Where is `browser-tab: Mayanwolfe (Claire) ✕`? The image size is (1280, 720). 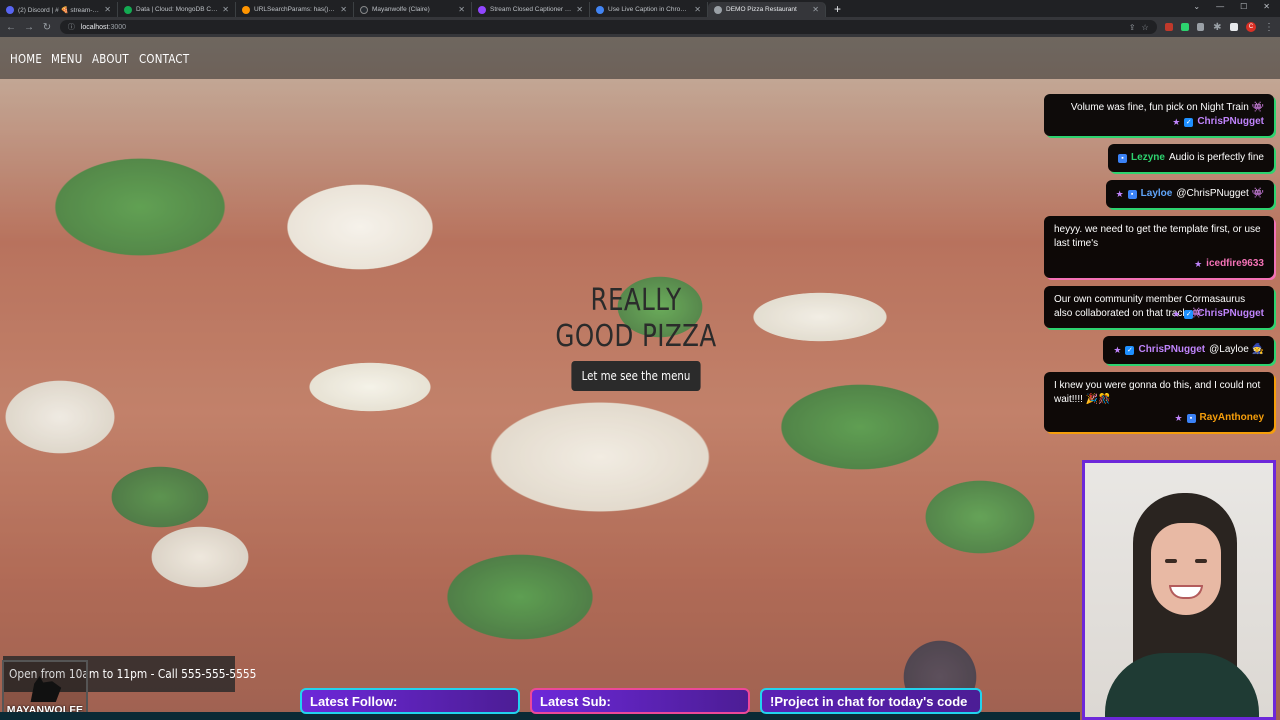
browser-tab: Mayanwolfe (Claire) ✕ is located at coordinates (413, 9).